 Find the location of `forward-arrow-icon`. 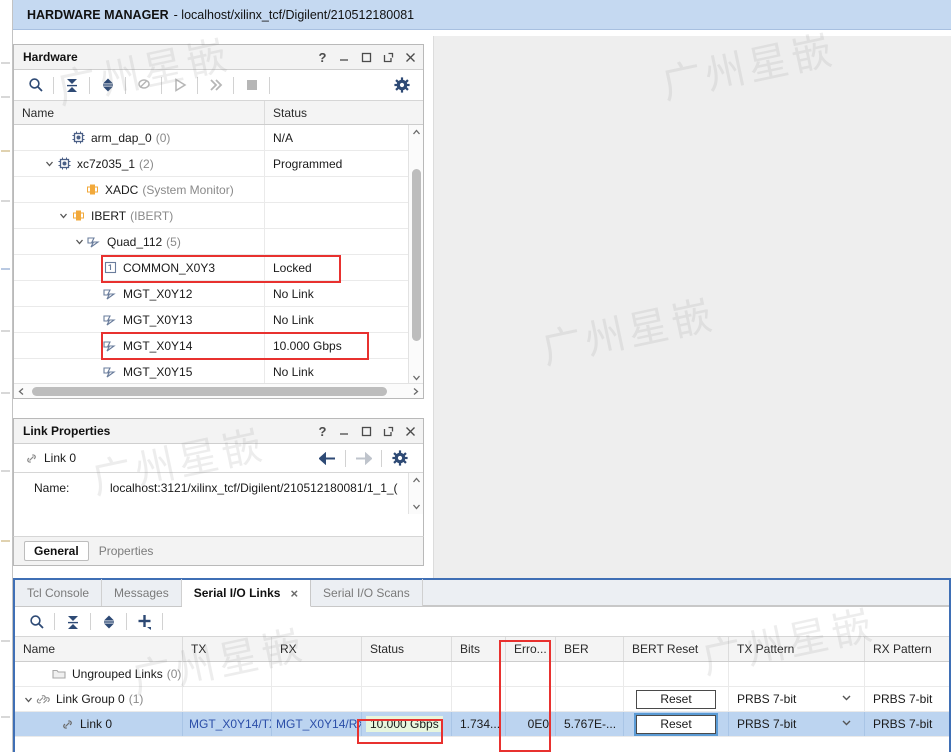

forward-arrow-icon is located at coordinates (363, 458).